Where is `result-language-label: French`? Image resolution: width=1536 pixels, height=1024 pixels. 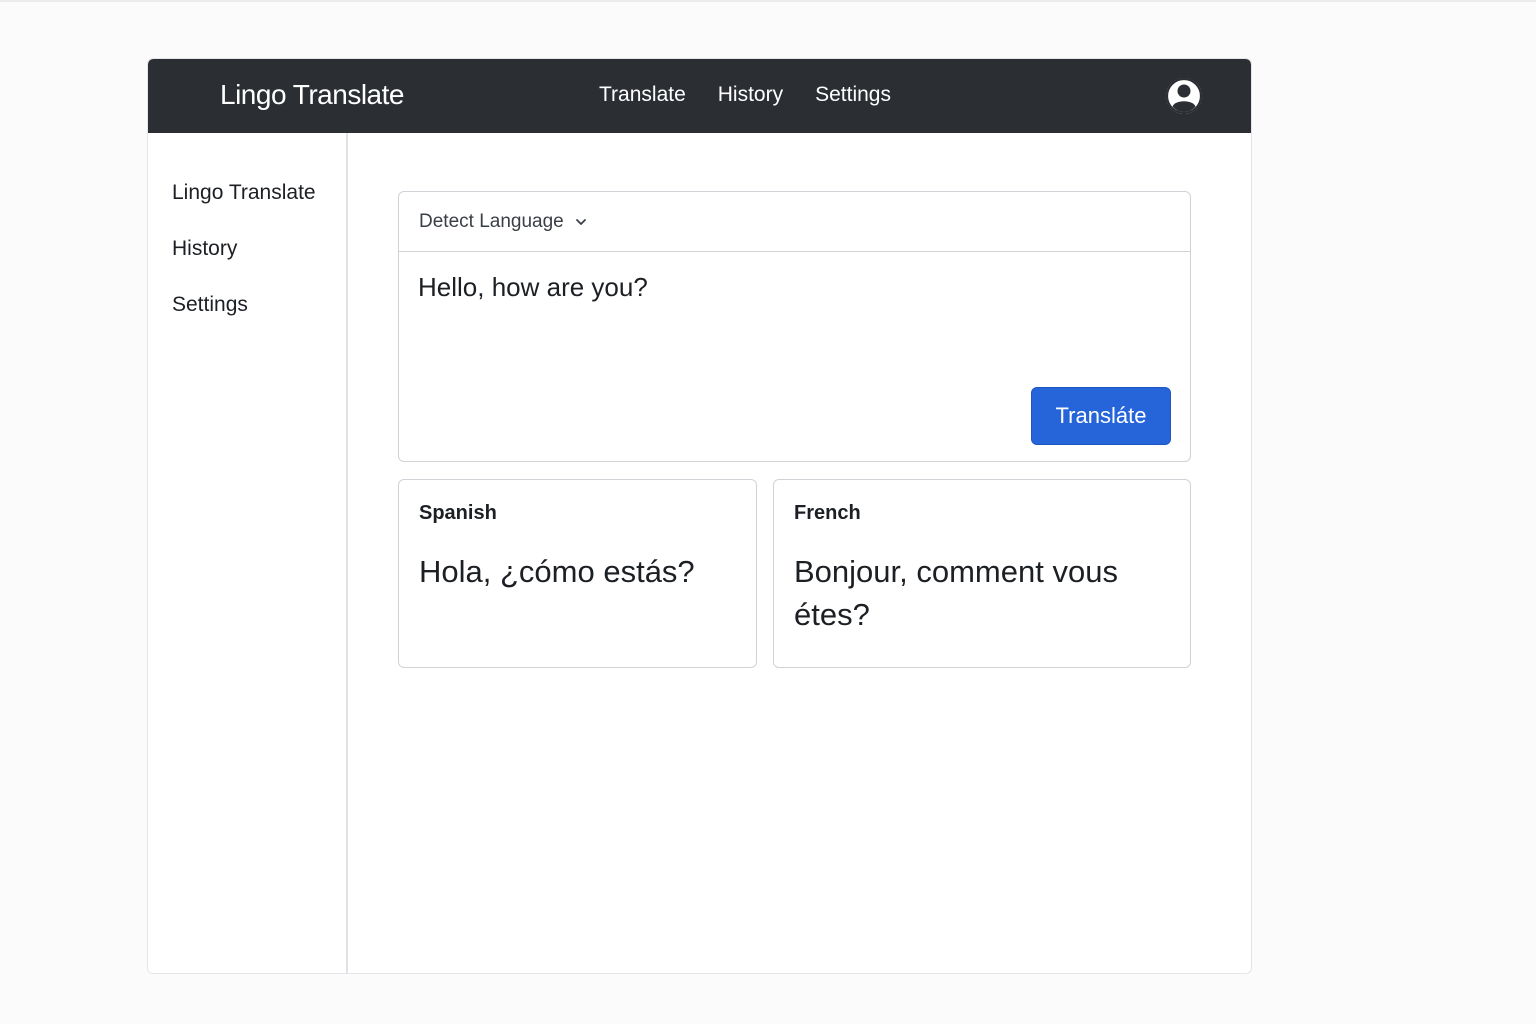
result-language-label: French is located at coordinates (827, 513).